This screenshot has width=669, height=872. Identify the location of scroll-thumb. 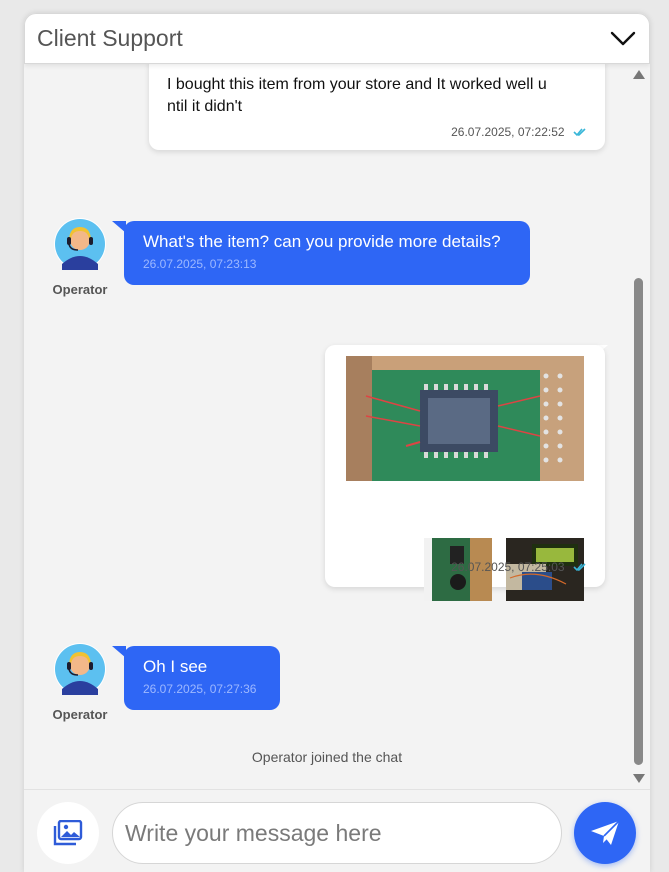
(638, 521).